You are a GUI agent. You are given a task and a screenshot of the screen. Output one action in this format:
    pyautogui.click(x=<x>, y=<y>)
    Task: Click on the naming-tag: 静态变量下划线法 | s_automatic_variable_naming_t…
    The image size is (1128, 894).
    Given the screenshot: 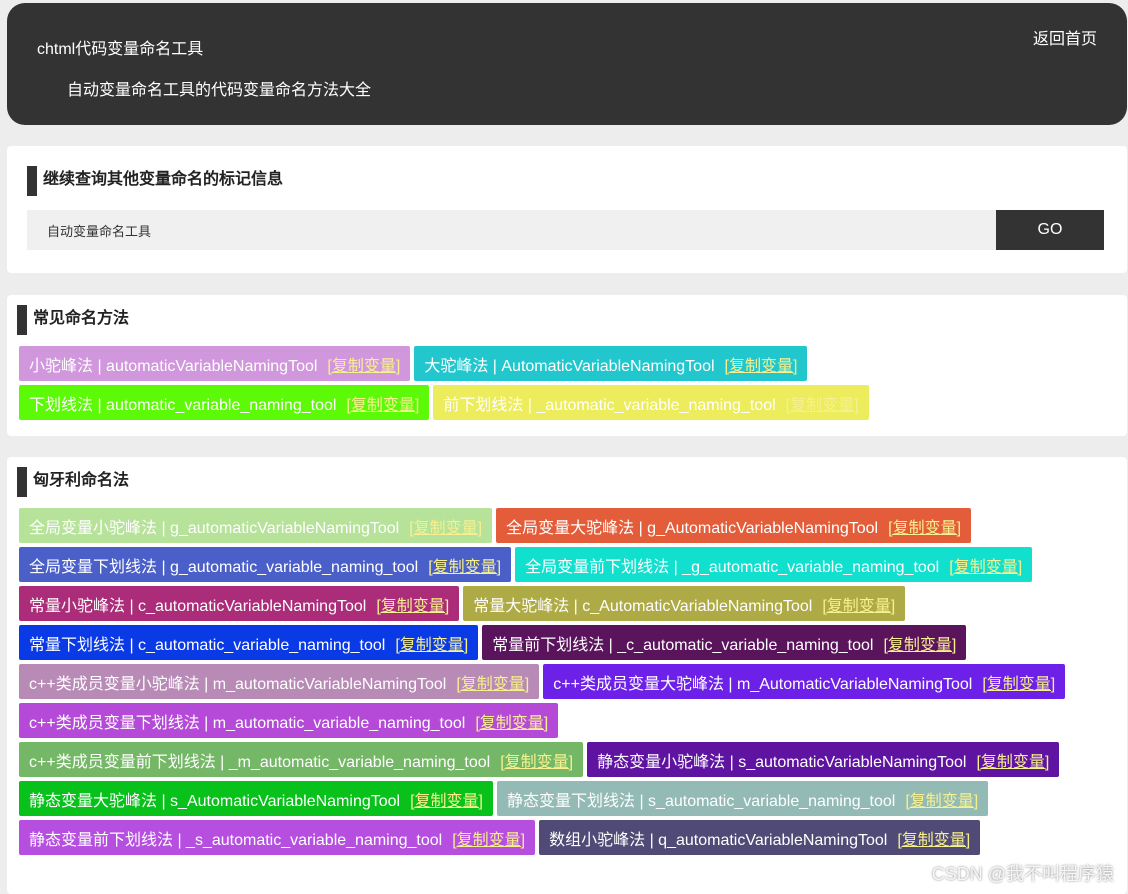 What is the action you would take?
    pyautogui.click(x=743, y=798)
    